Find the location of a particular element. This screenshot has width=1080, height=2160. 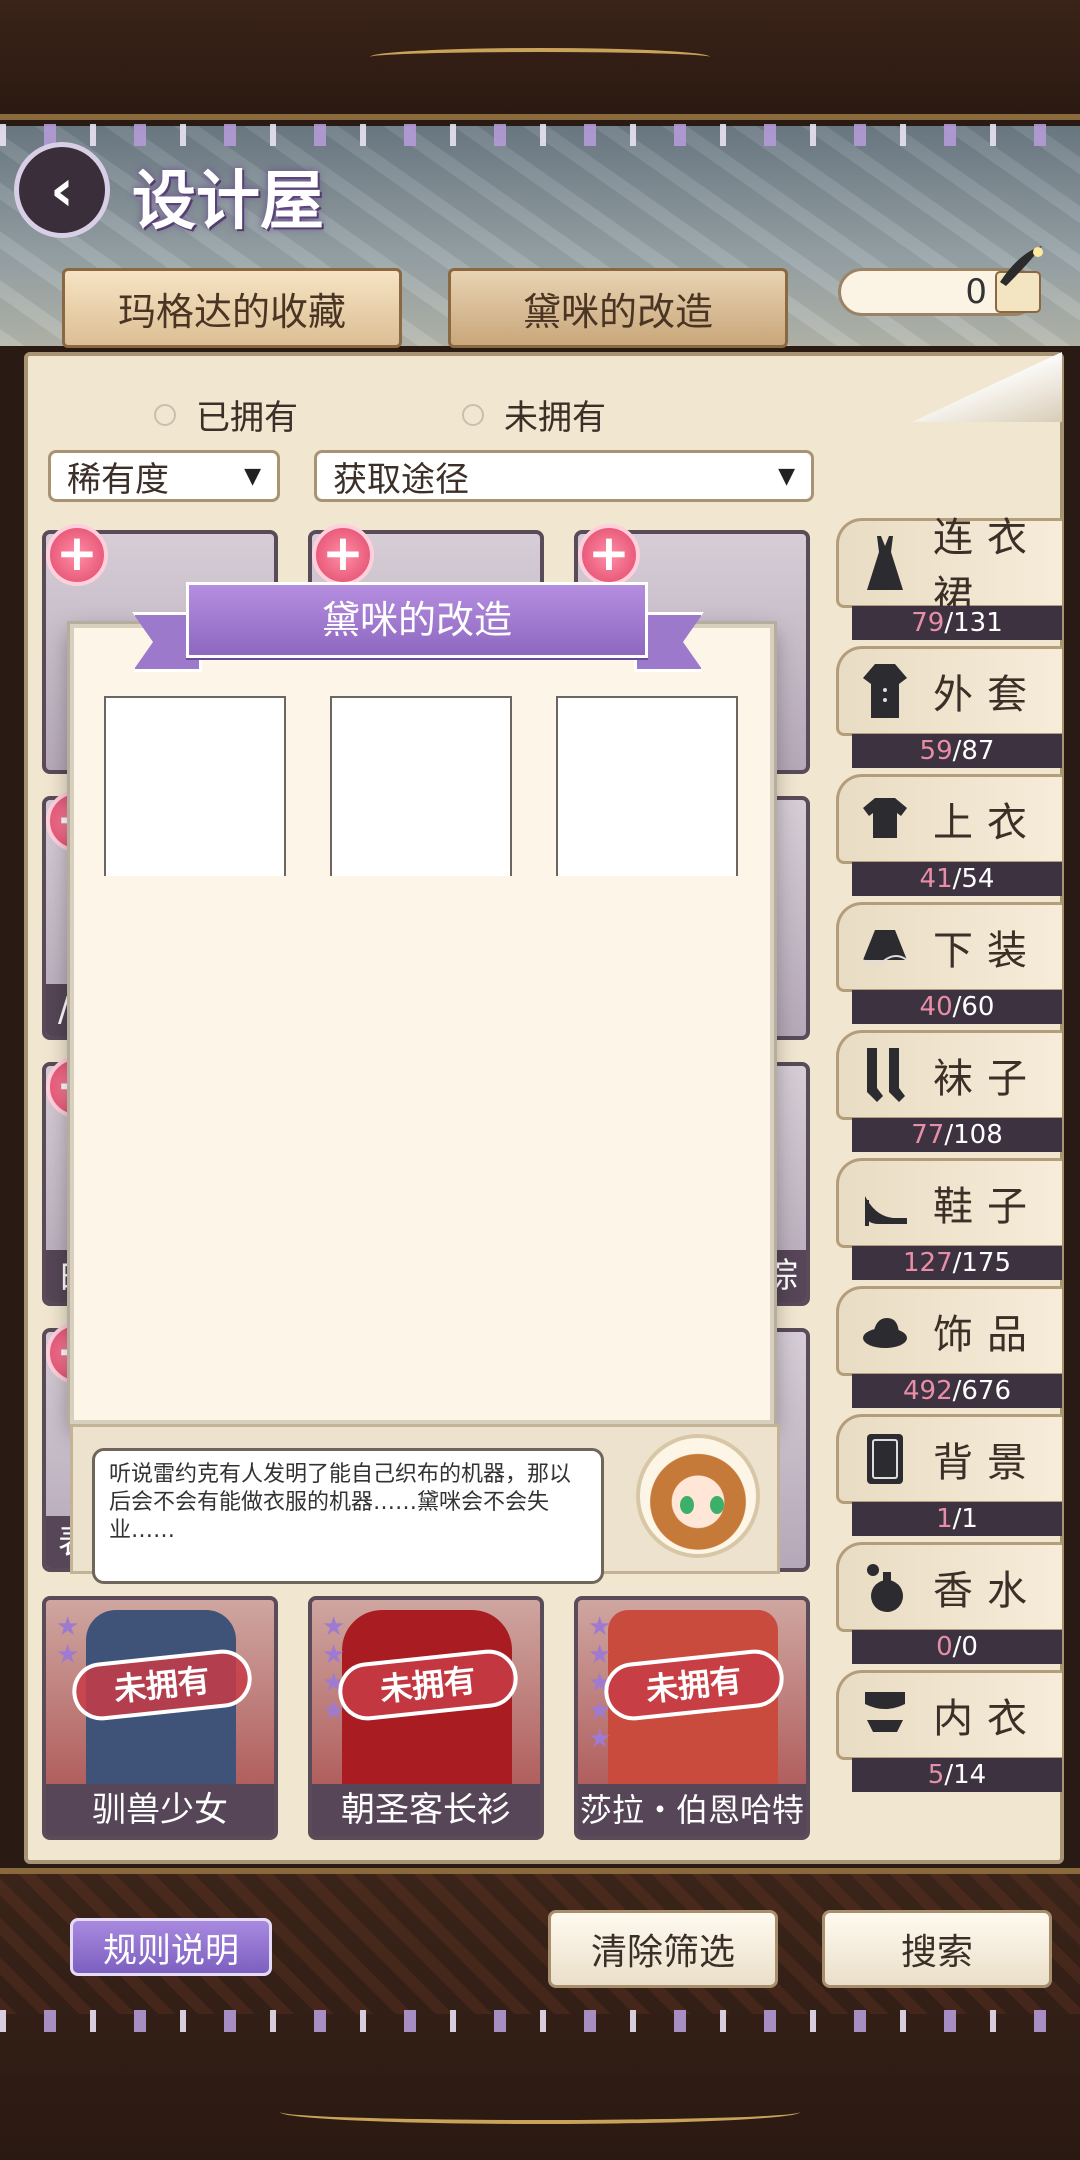

category-count: 127/175 is located at coordinates (957, 1263).